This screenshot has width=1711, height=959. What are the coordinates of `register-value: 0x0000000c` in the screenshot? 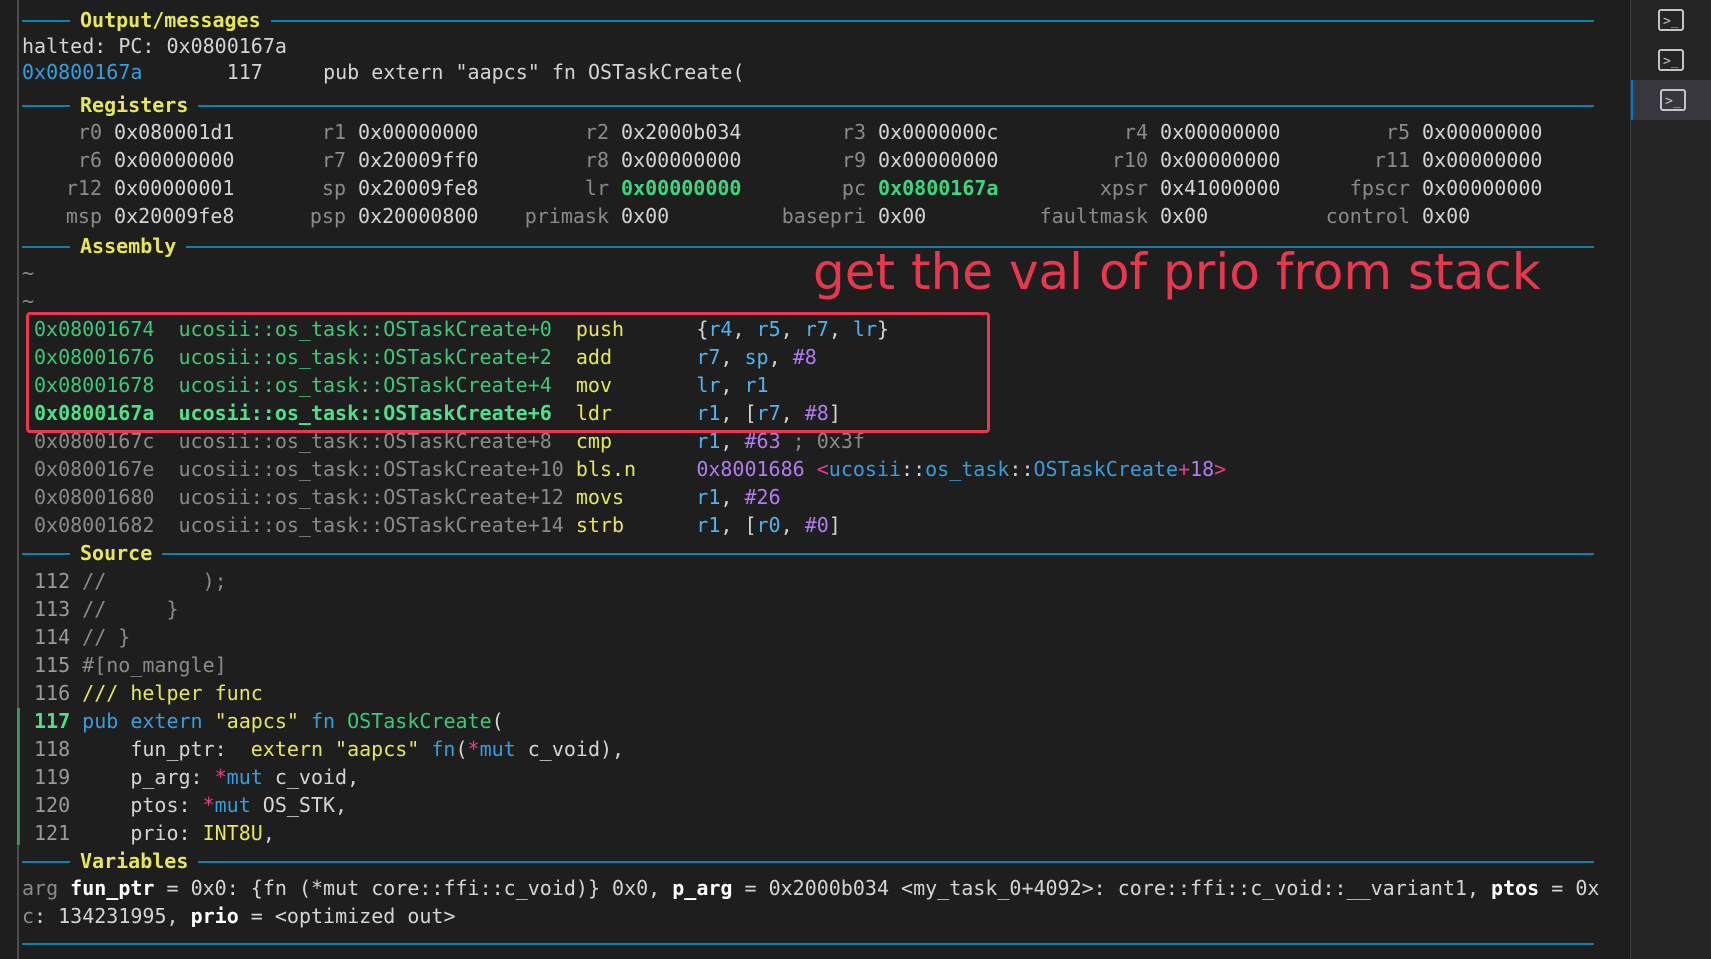 It's located at (938, 132).